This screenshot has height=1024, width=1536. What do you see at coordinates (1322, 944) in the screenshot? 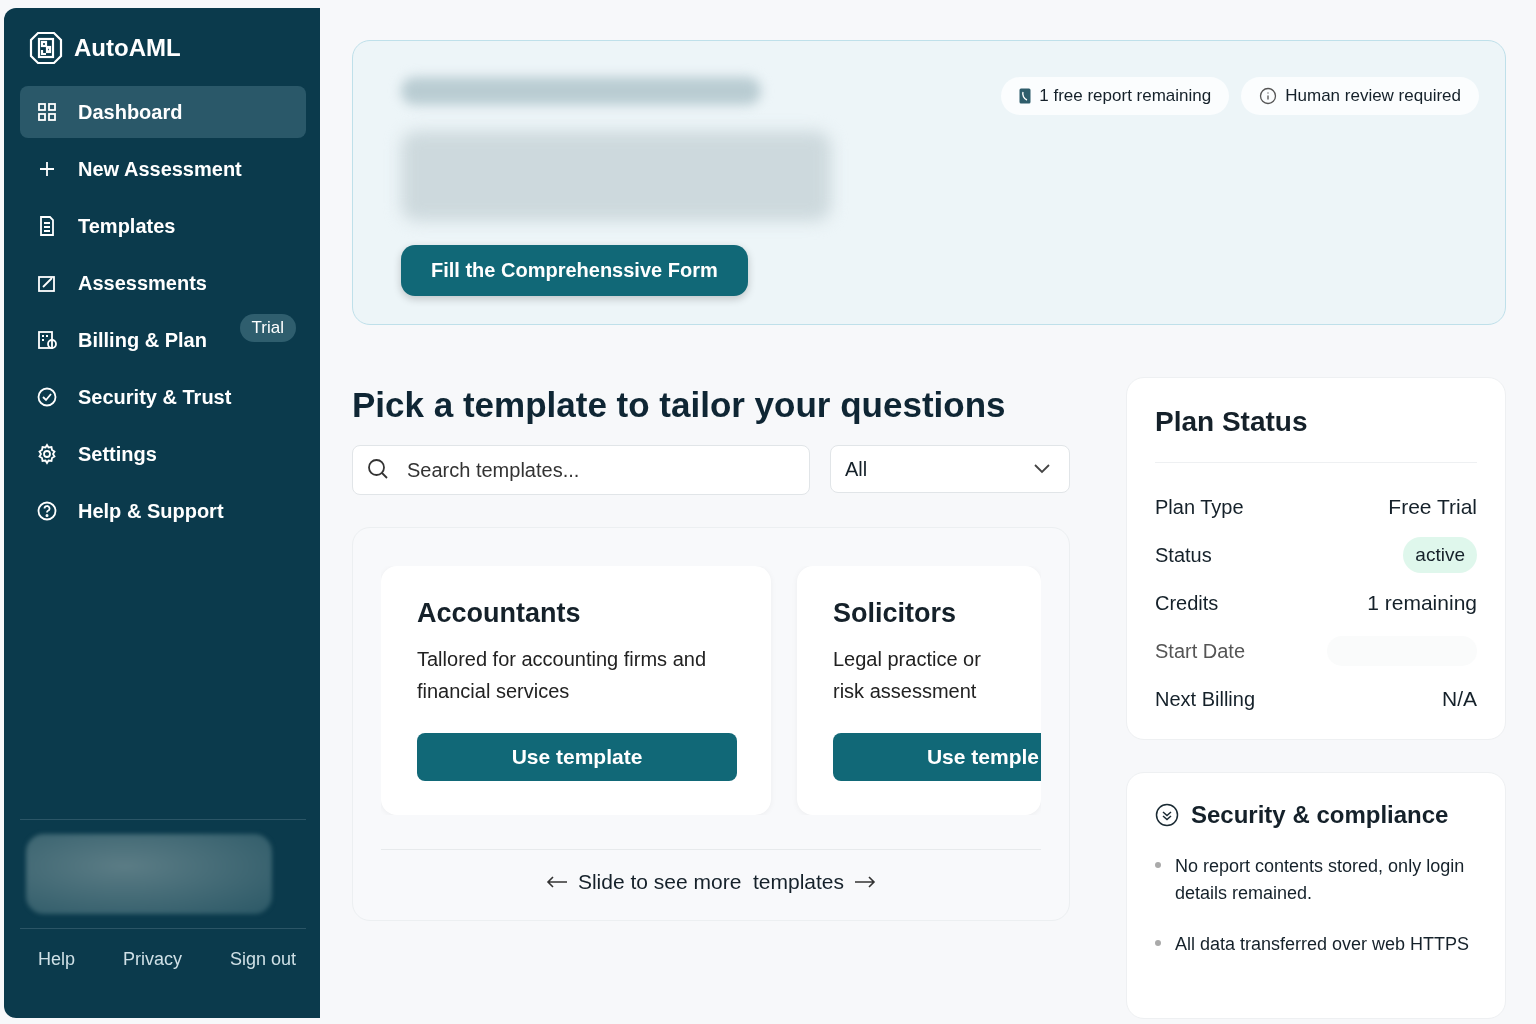
I see `list-item-text: All data transferred over web HTTPS` at bounding box center [1322, 944].